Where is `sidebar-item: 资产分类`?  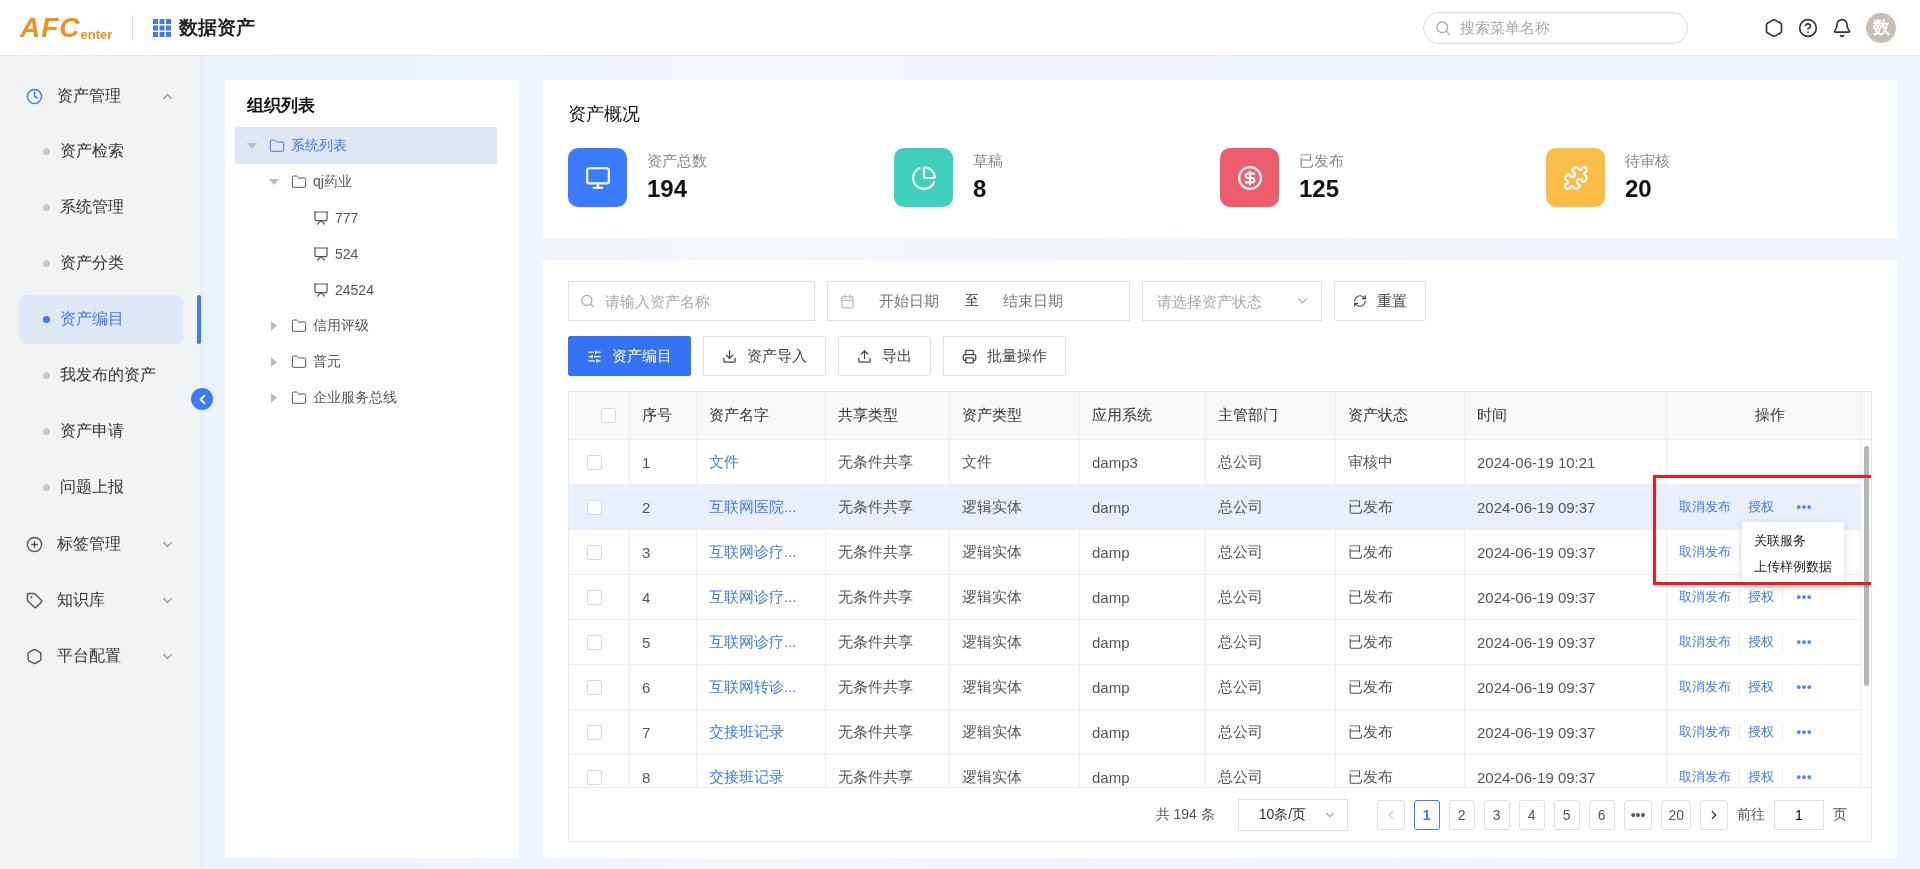 sidebar-item: 资产分类 is located at coordinates (101, 263).